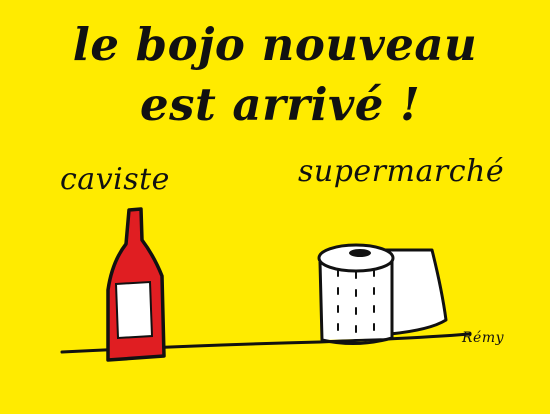 This screenshot has width=550, height=414. I want to click on paper-towel-roll-illustration, so click(382, 294).